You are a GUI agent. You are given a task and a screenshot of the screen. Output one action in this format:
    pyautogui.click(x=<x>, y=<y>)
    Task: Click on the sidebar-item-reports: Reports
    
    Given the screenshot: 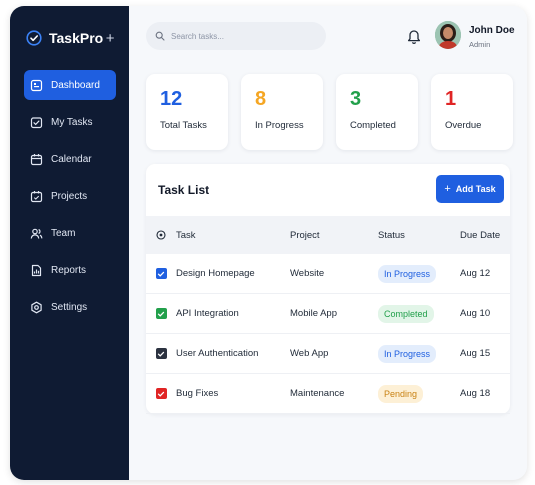 What is the action you would take?
    pyautogui.click(x=70, y=270)
    